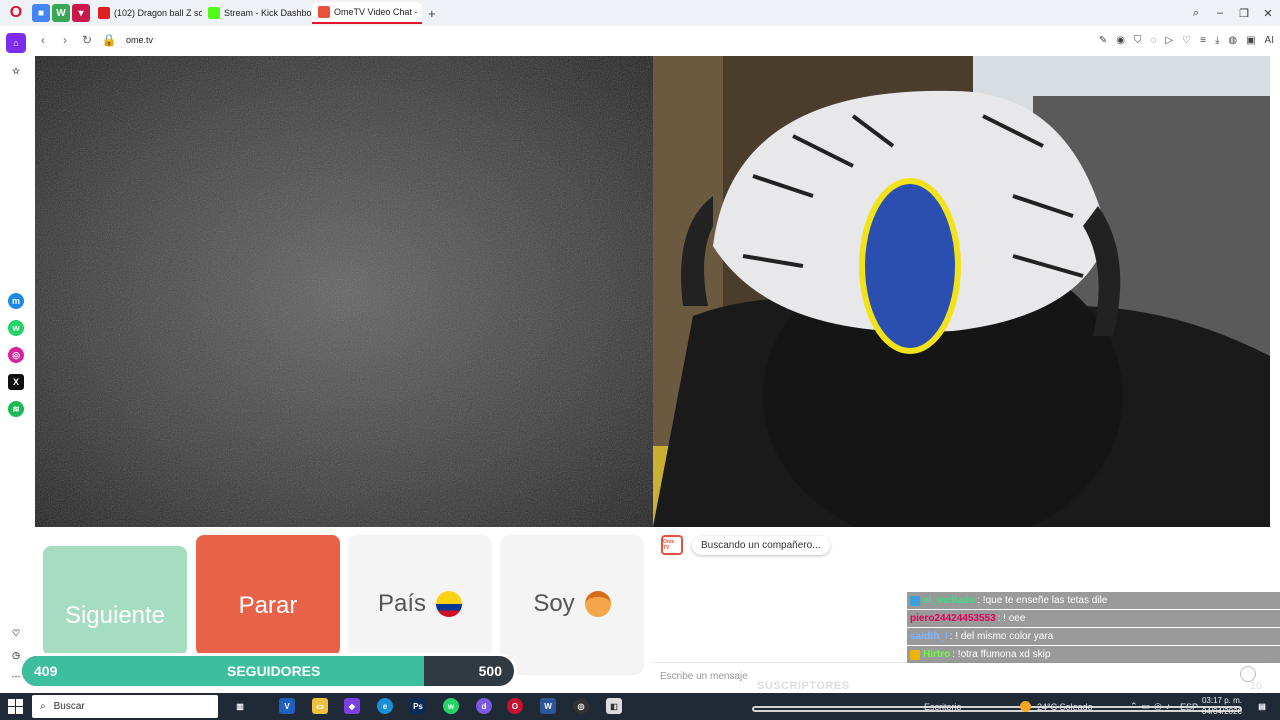 The image size is (1280, 720). I want to click on list-item: Hirtro : !otra ffumona xd skip, so click(1093, 654).